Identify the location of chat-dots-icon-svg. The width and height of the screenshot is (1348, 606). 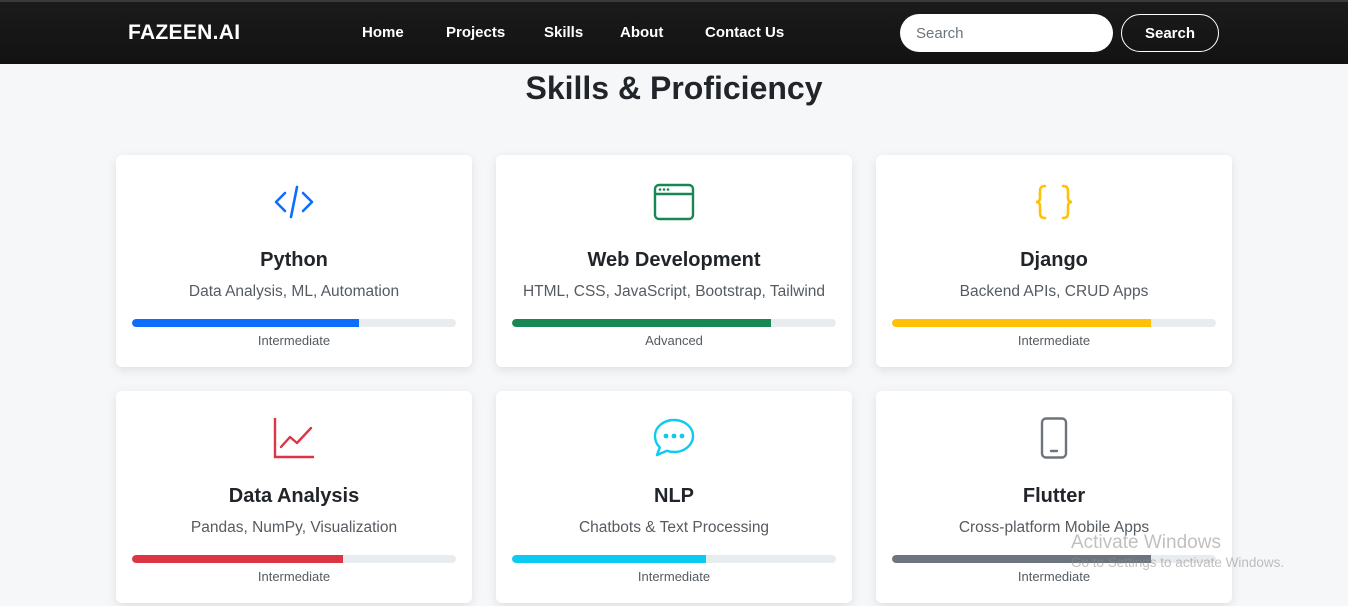
(674, 437).